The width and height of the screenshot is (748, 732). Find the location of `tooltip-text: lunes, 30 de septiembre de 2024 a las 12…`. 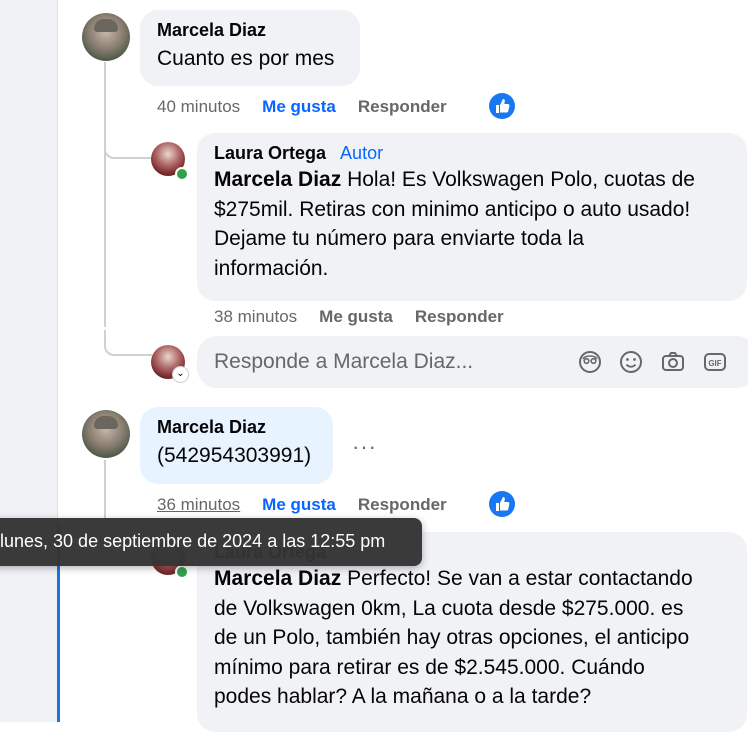

tooltip-text: lunes, 30 de septiembre de 2024 a las 12… is located at coordinates (193, 541).